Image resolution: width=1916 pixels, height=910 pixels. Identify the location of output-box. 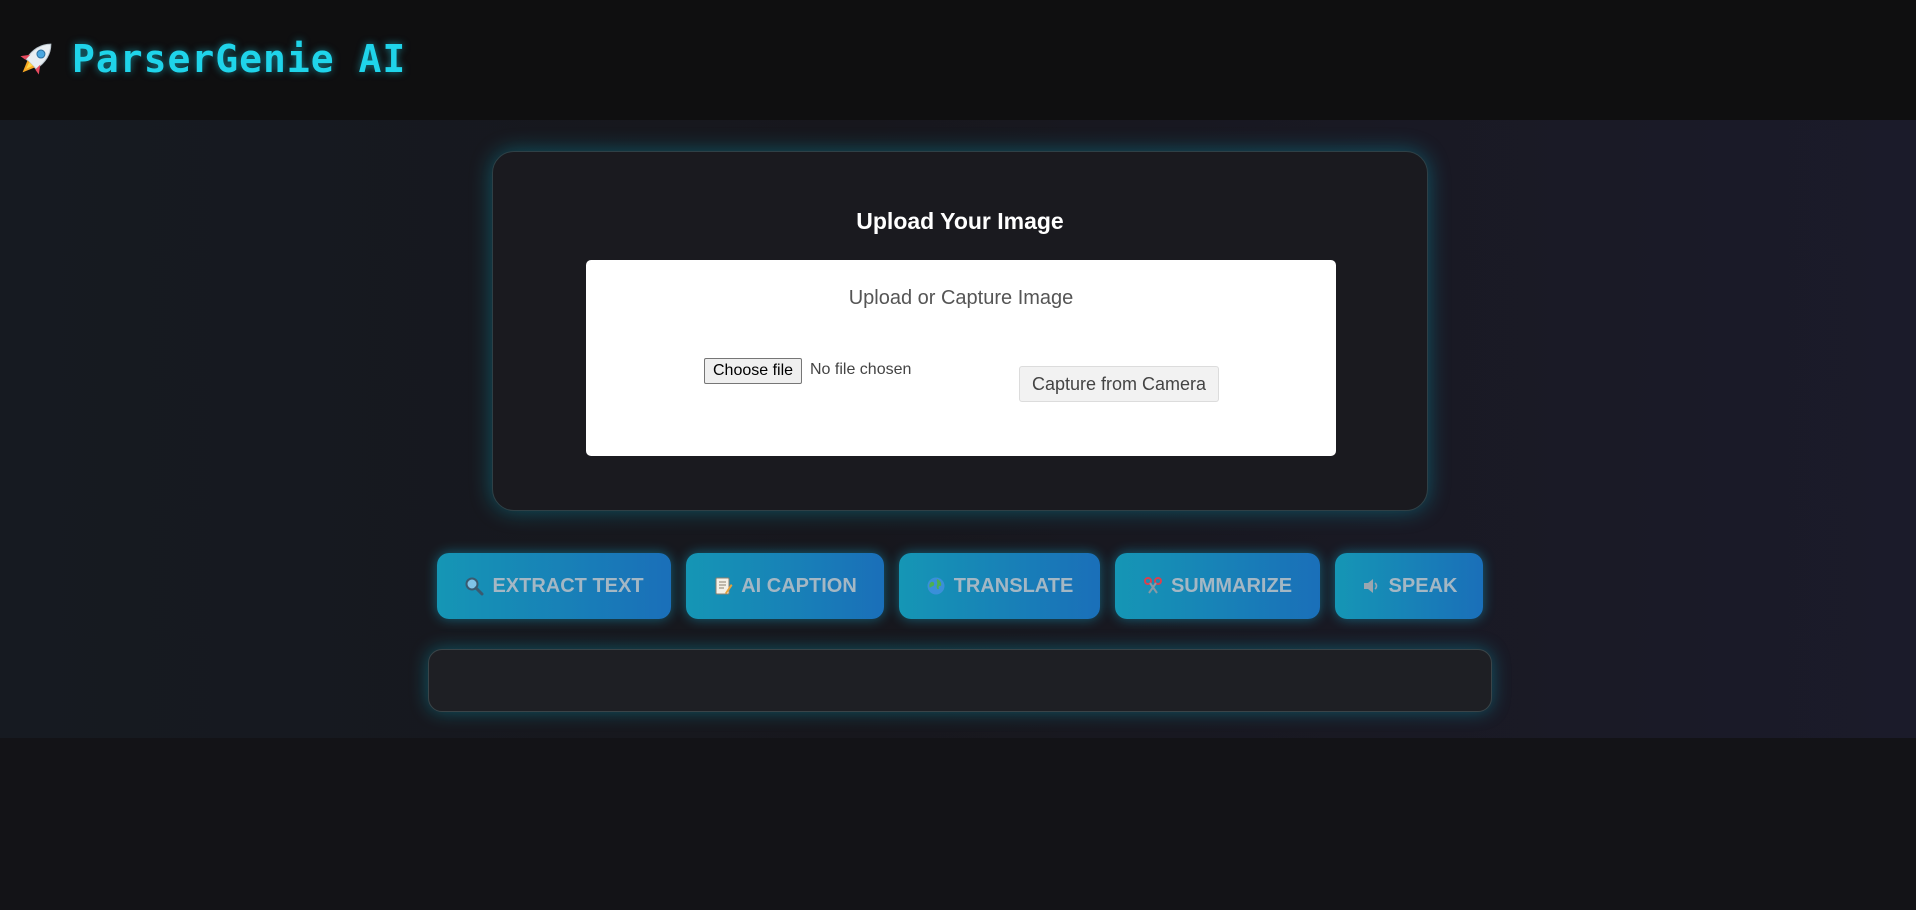
(960, 680).